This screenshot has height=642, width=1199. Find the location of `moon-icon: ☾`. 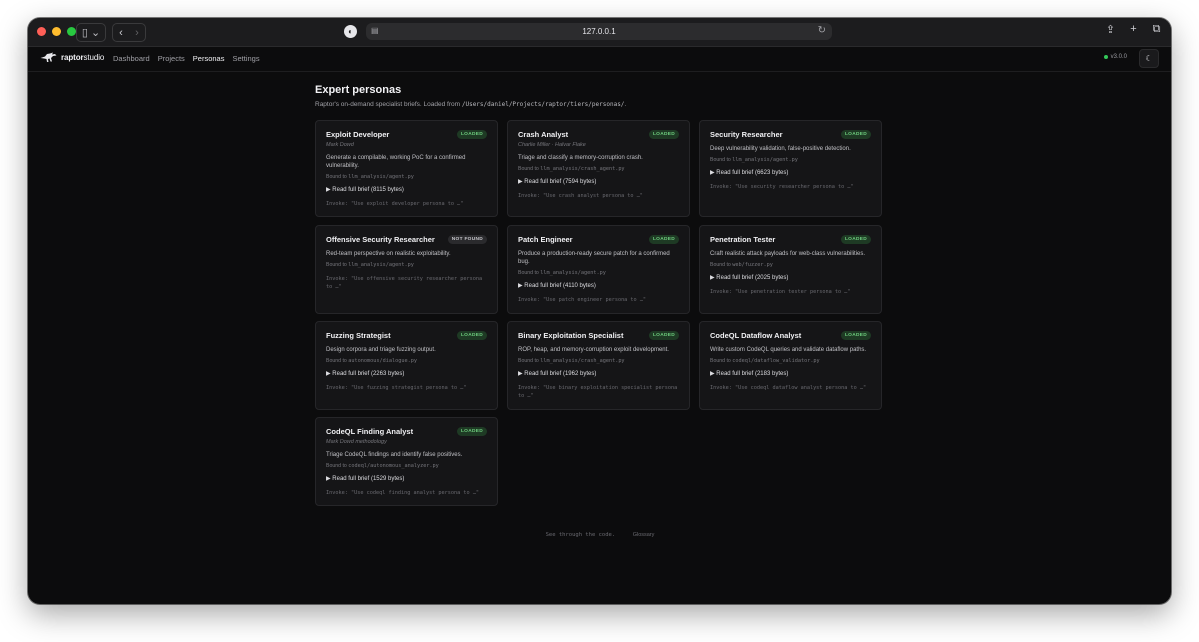

moon-icon: ☾ is located at coordinates (1149, 58).